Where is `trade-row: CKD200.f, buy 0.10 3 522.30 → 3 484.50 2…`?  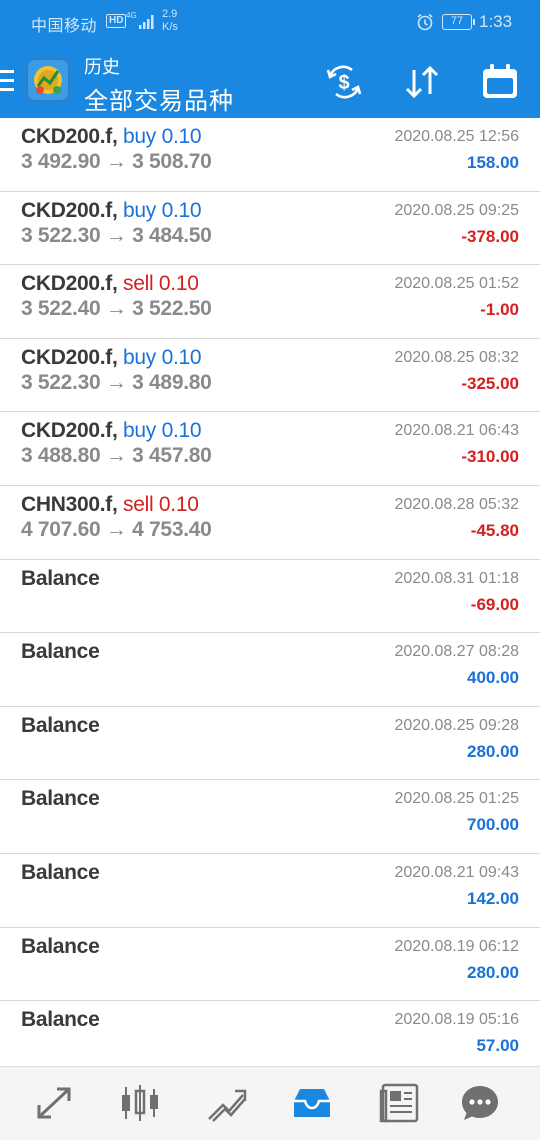 trade-row: CKD200.f, buy 0.10 3 522.30 → 3 484.50 2… is located at coordinates (270, 229).